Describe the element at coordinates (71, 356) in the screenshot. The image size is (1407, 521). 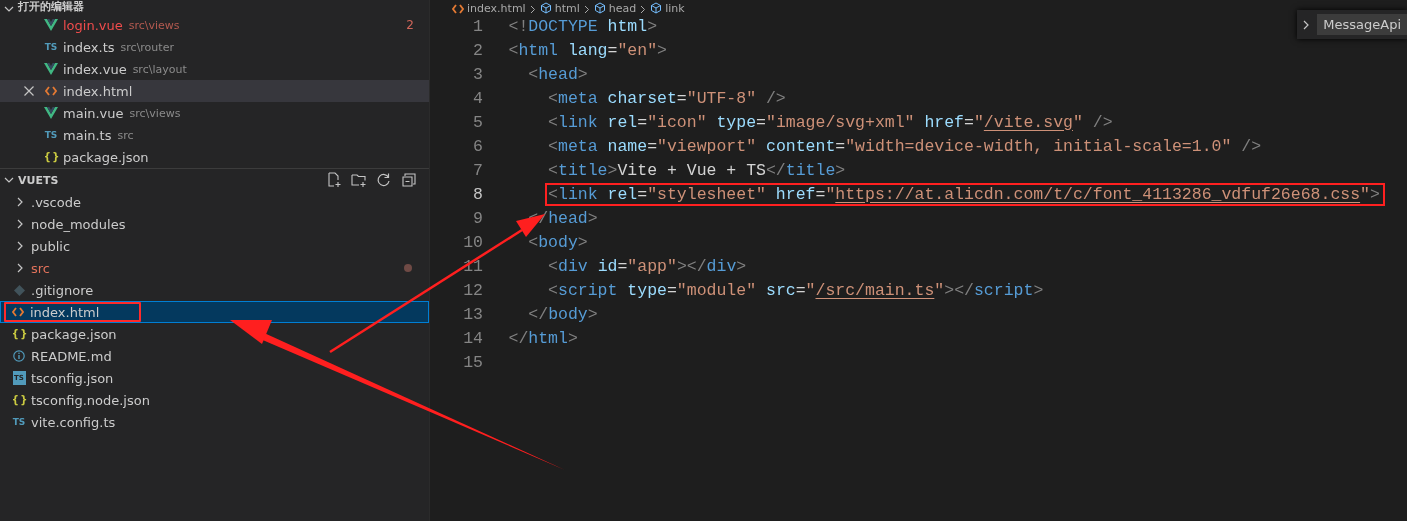
I see `file-name: README.md` at that location.